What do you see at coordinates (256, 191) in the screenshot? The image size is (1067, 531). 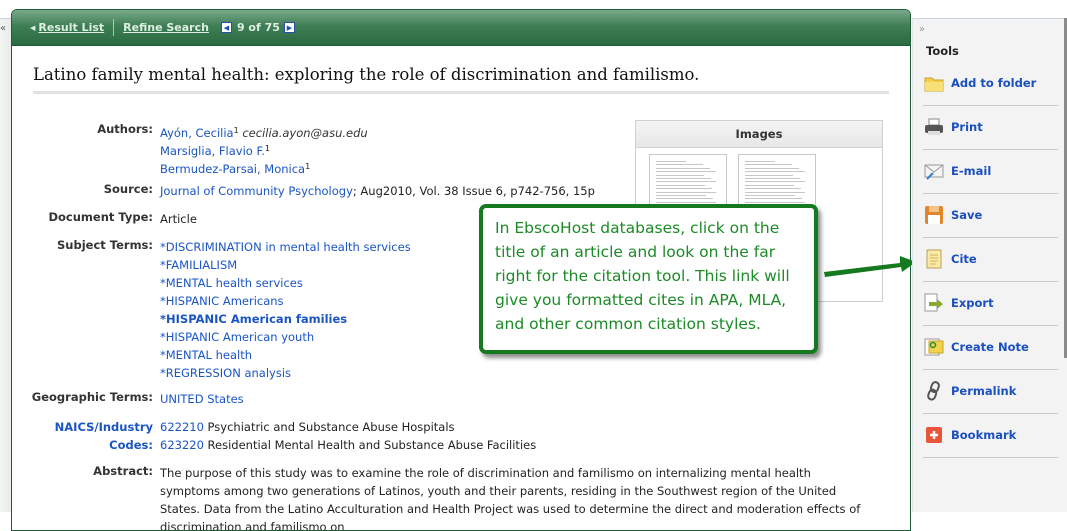 I see `journal-link: Journal of Community Psychology` at bounding box center [256, 191].